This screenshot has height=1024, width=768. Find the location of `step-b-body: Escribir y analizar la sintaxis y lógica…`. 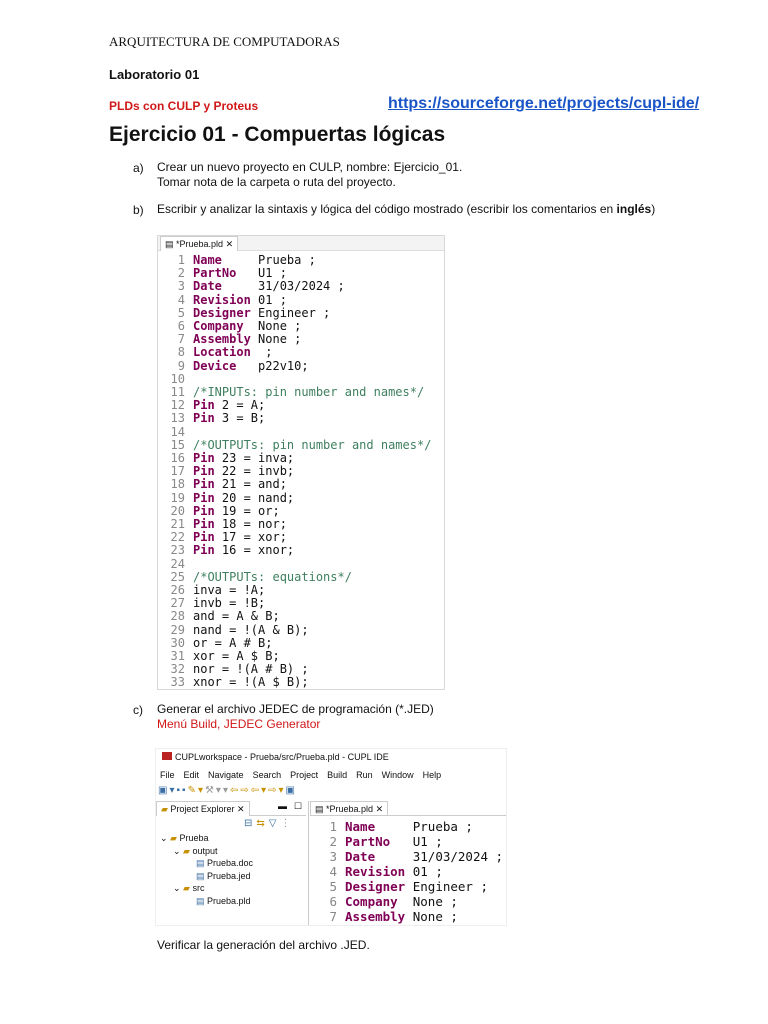

step-b-body: Escribir y analizar la sintaxis y lógica… is located at coordinates (387, 209).